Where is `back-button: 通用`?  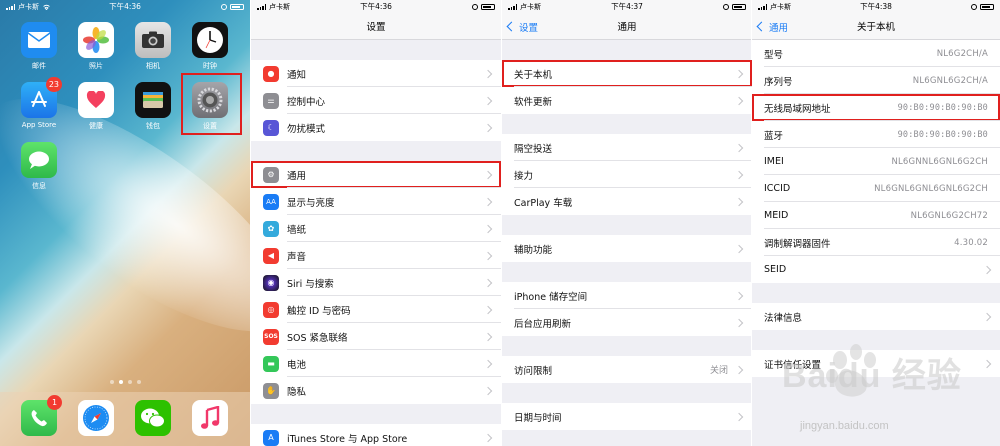 back-button: 通用 is located at coordinates (772, 26).